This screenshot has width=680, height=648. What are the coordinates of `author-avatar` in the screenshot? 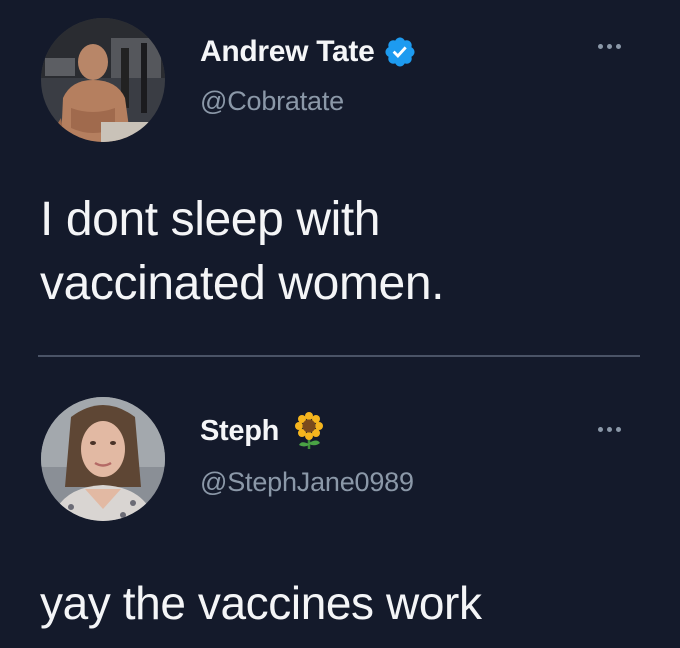 It's located at (103, 80).